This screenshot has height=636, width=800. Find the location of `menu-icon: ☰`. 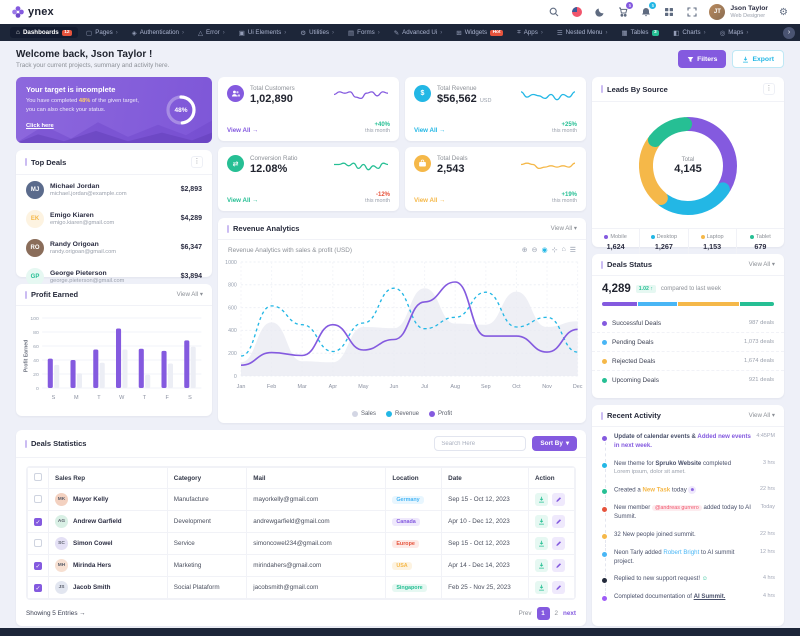

menu-icon: ☰ is located at coordinates (573, 250).